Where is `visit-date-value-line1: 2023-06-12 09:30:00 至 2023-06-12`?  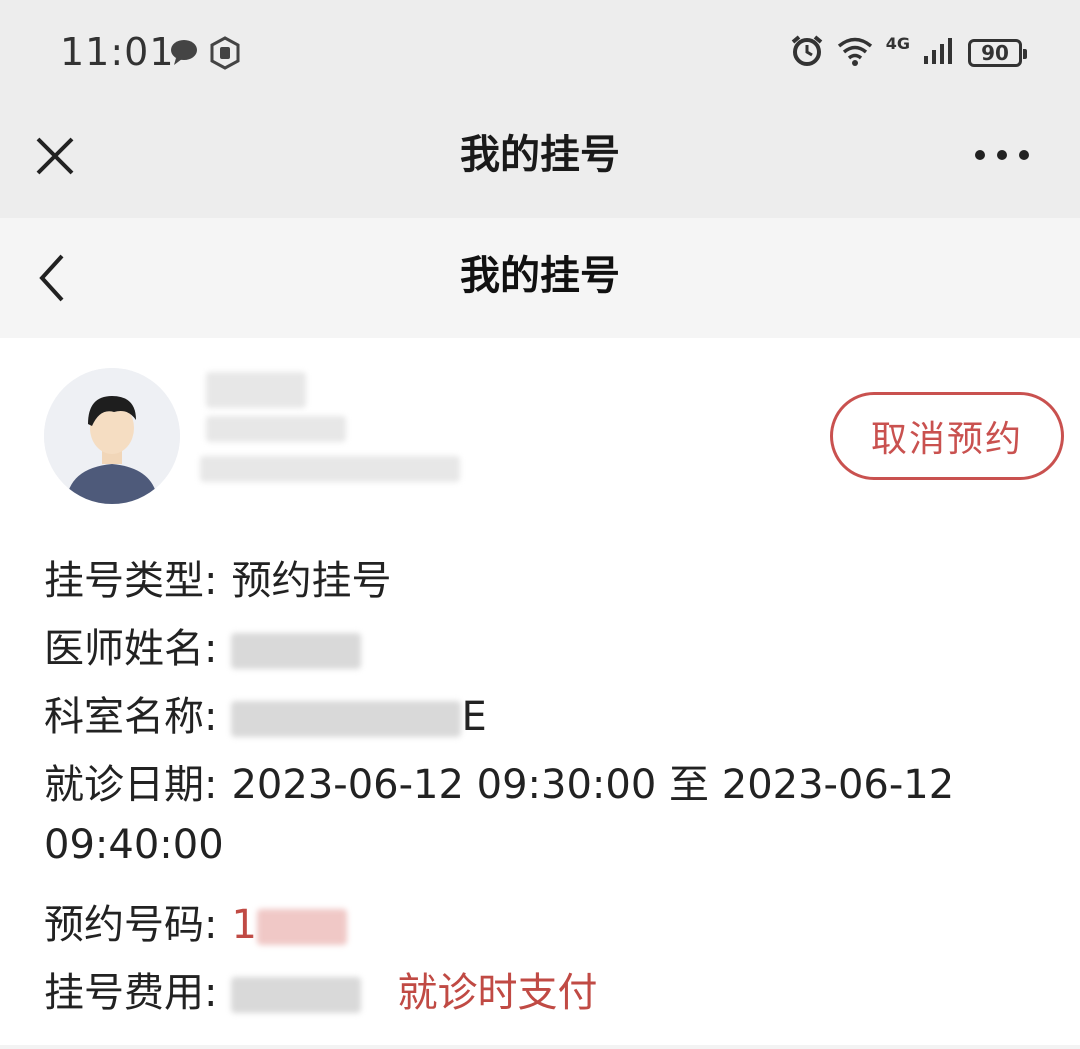 visit-date-value-line1: 2023-06-12 09:30:00 至 2023-06-12 is located at coordinates (593, 785).